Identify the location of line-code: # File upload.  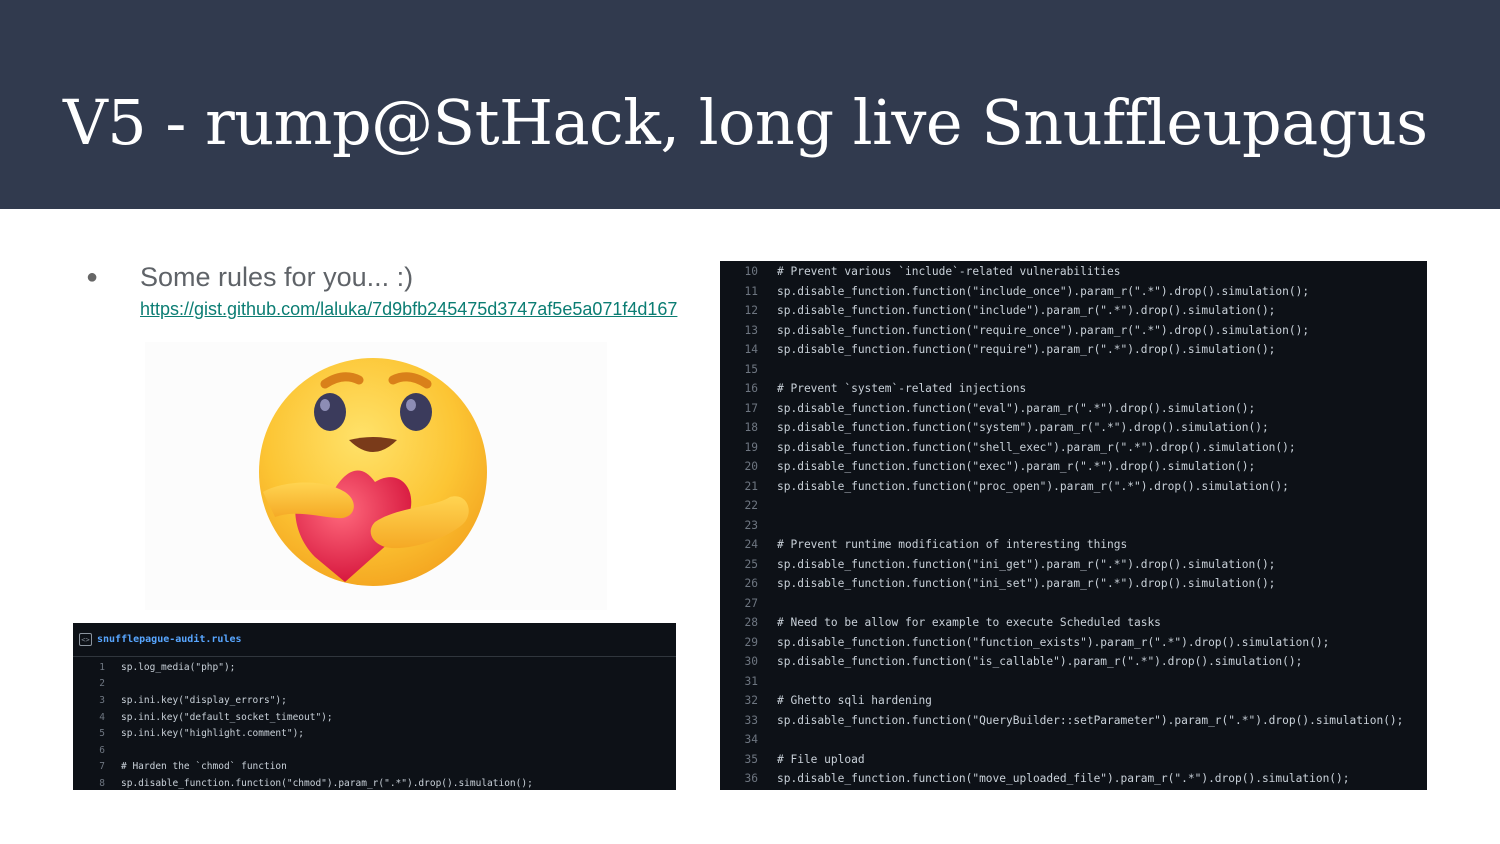
(821, 759).